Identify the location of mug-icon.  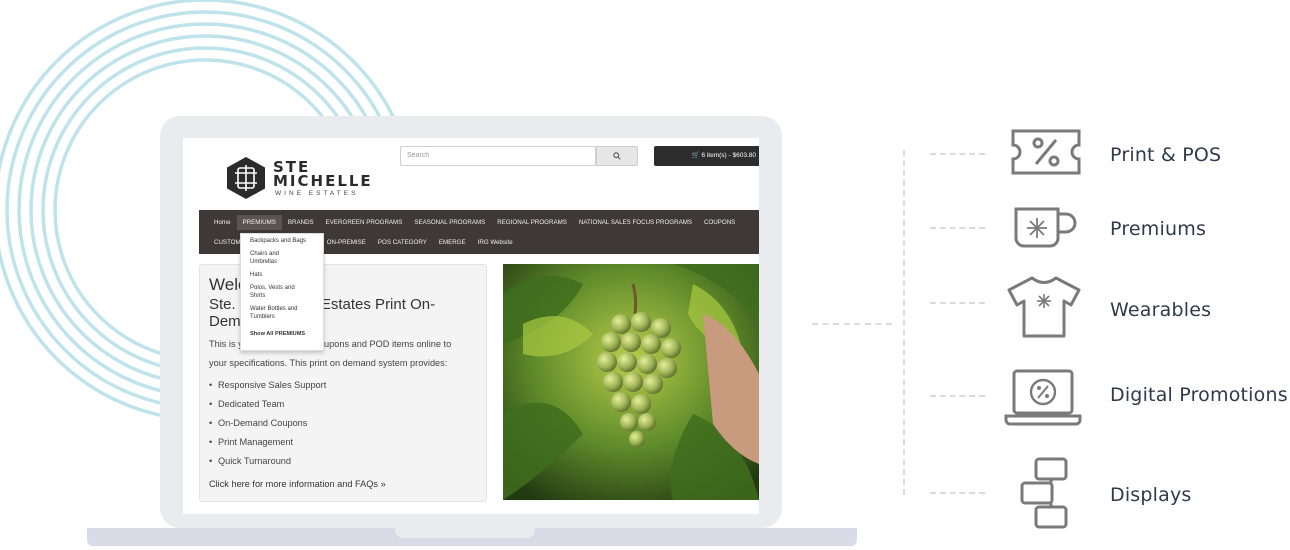
(1045, 227).